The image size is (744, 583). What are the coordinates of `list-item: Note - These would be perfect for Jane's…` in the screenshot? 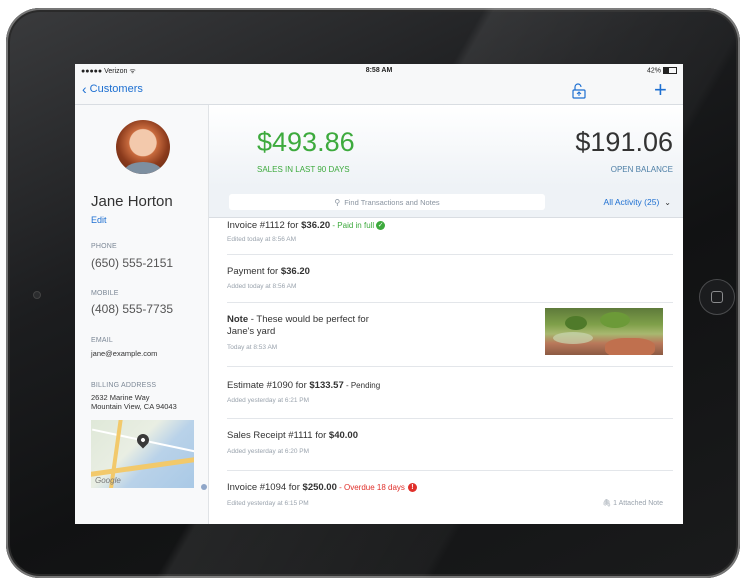 It's located at (450, 334).